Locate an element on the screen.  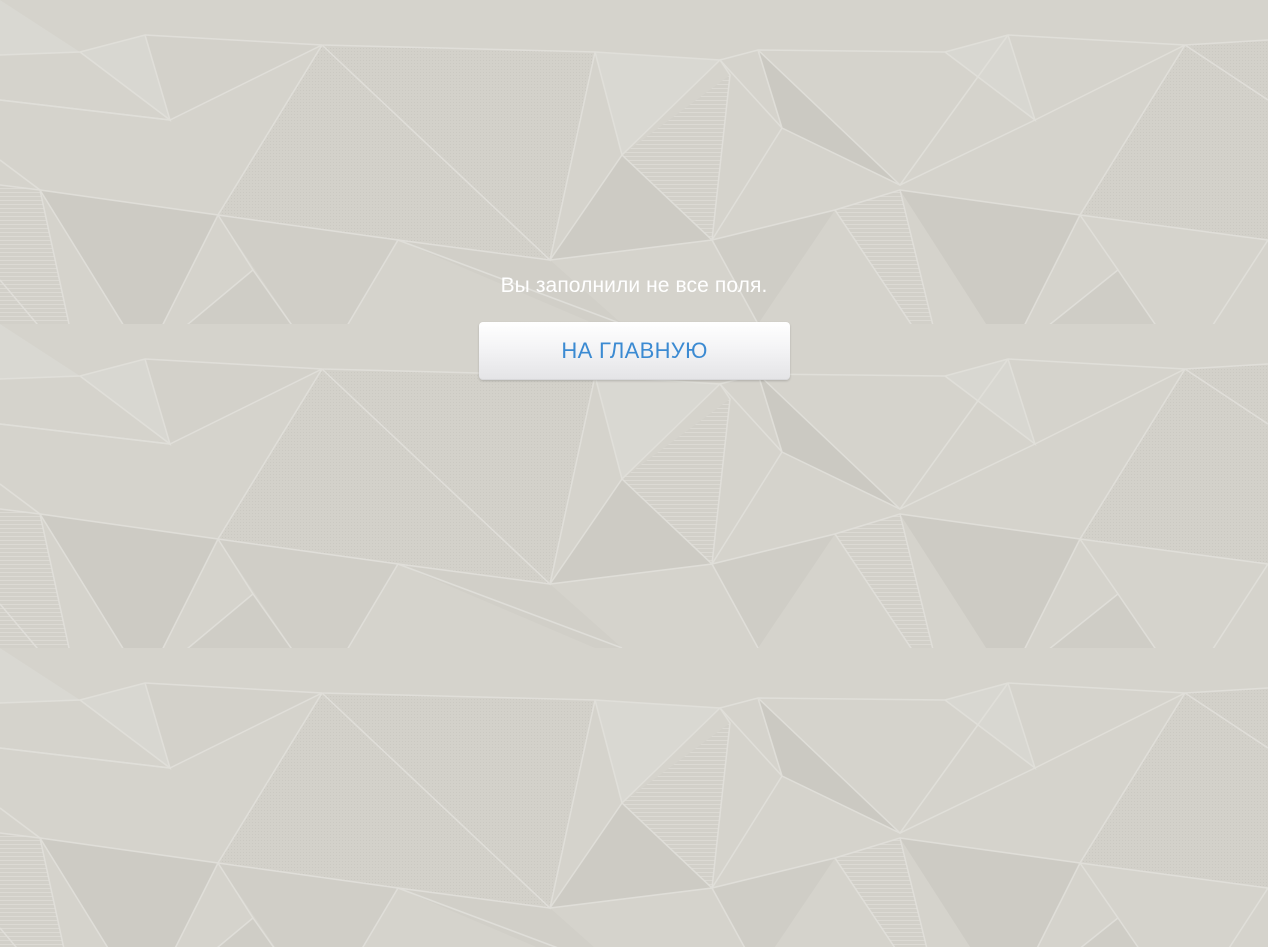
home-button-label: НА ГЛАВНУЮ is located at coordinates (634, 350).